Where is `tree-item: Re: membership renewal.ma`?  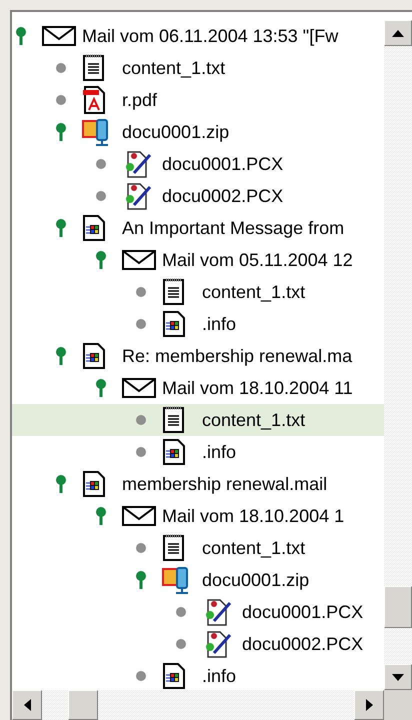 tree-item: Re: membership renewal.ma is located at coordinates (198, 356).